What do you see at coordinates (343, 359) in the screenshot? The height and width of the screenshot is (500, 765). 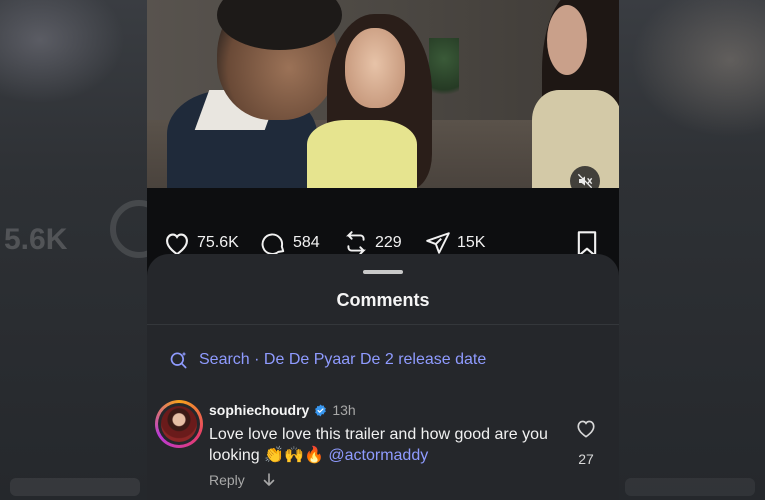 I see `search-suggestion-text: Search · De De Pyaar De 2 release date` at bounding box center [343, 359].